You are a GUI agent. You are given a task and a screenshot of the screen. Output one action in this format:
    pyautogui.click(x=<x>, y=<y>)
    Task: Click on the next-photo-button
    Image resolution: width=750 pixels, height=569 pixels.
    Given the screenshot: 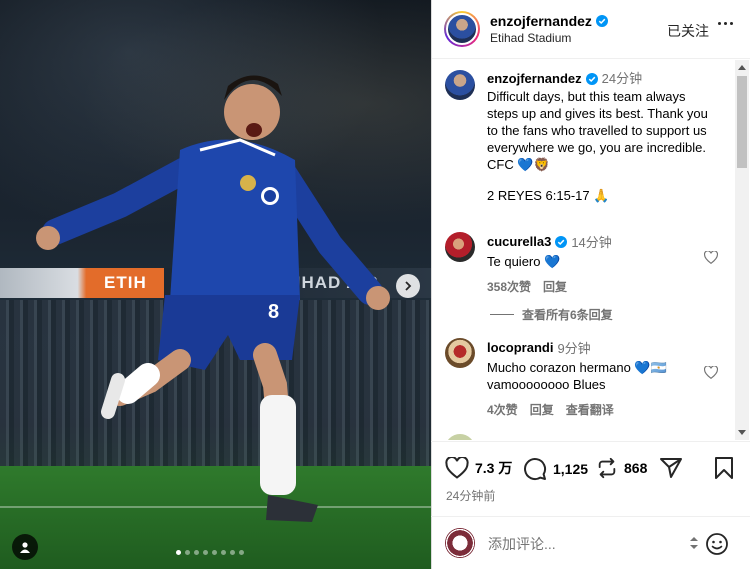 What is the action you would take?
    pyautogui.click(x=408, y=286)
    